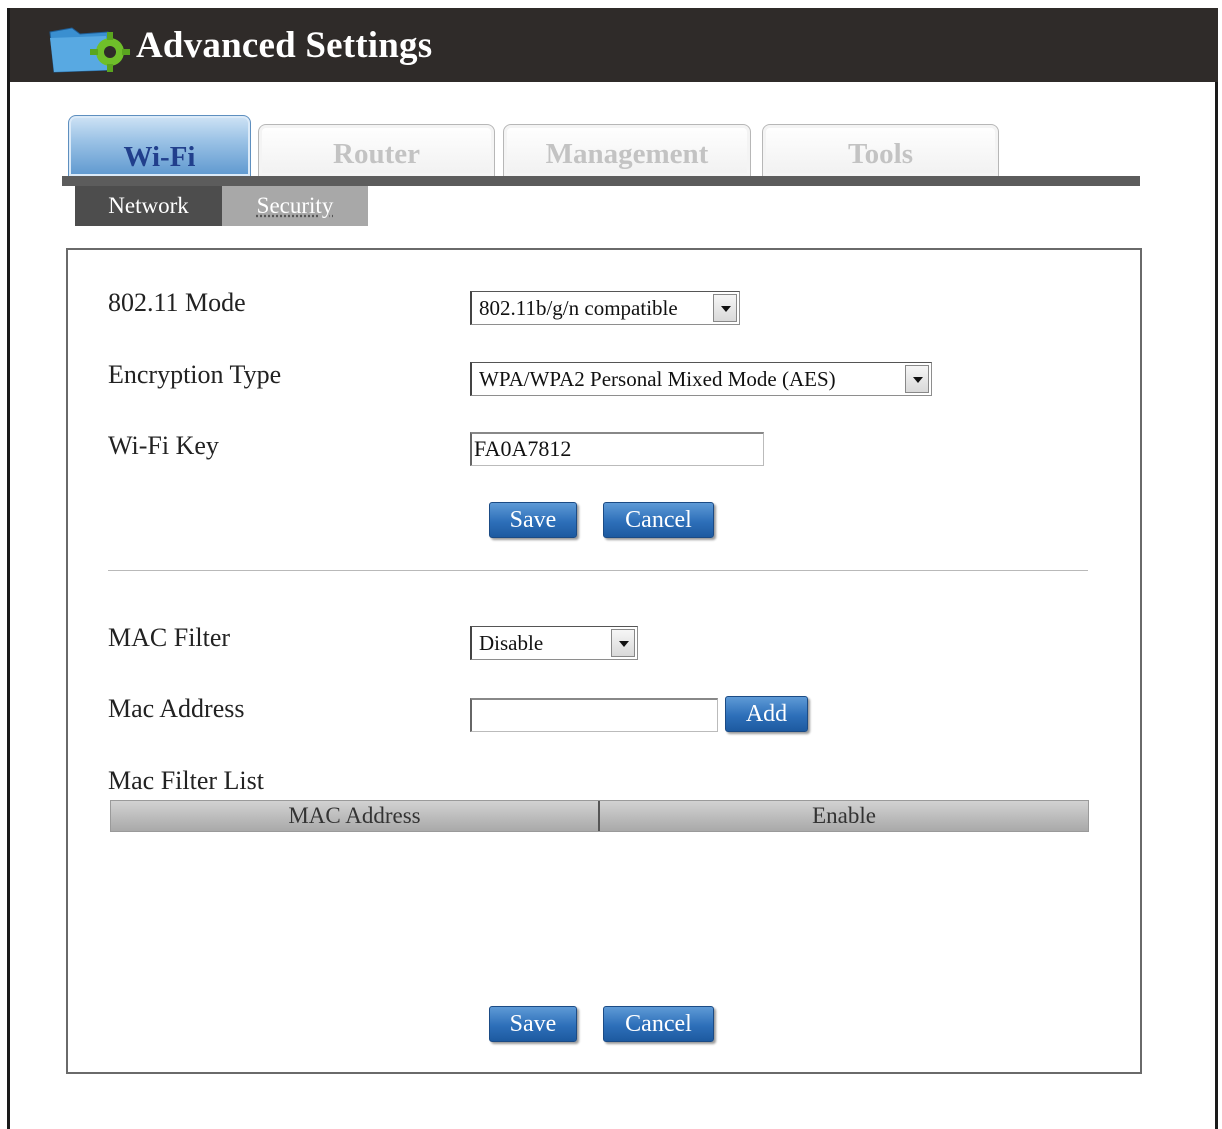 This screenshot has height=1129, width=1222. I want to click on encryption-type-select-value: WPA/WPA2 Personal Mixed Mode (AES), so click(657, 379).